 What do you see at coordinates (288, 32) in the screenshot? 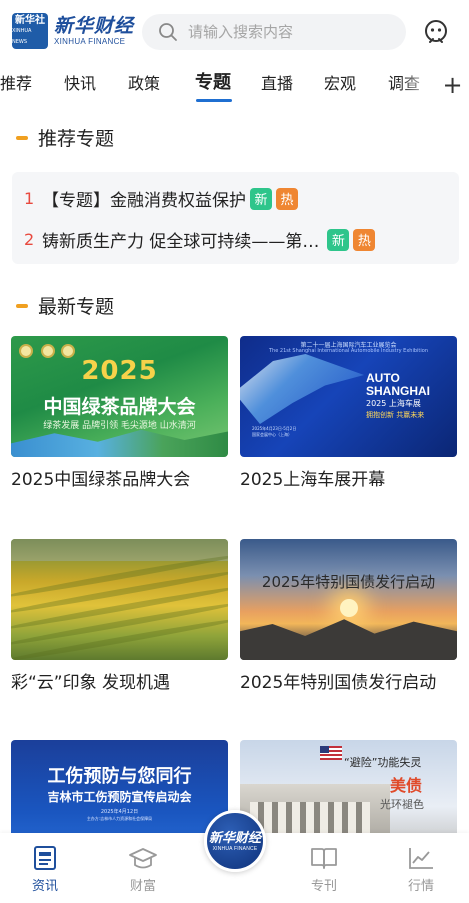
I see `search-input` at bounding box center [288, 32].